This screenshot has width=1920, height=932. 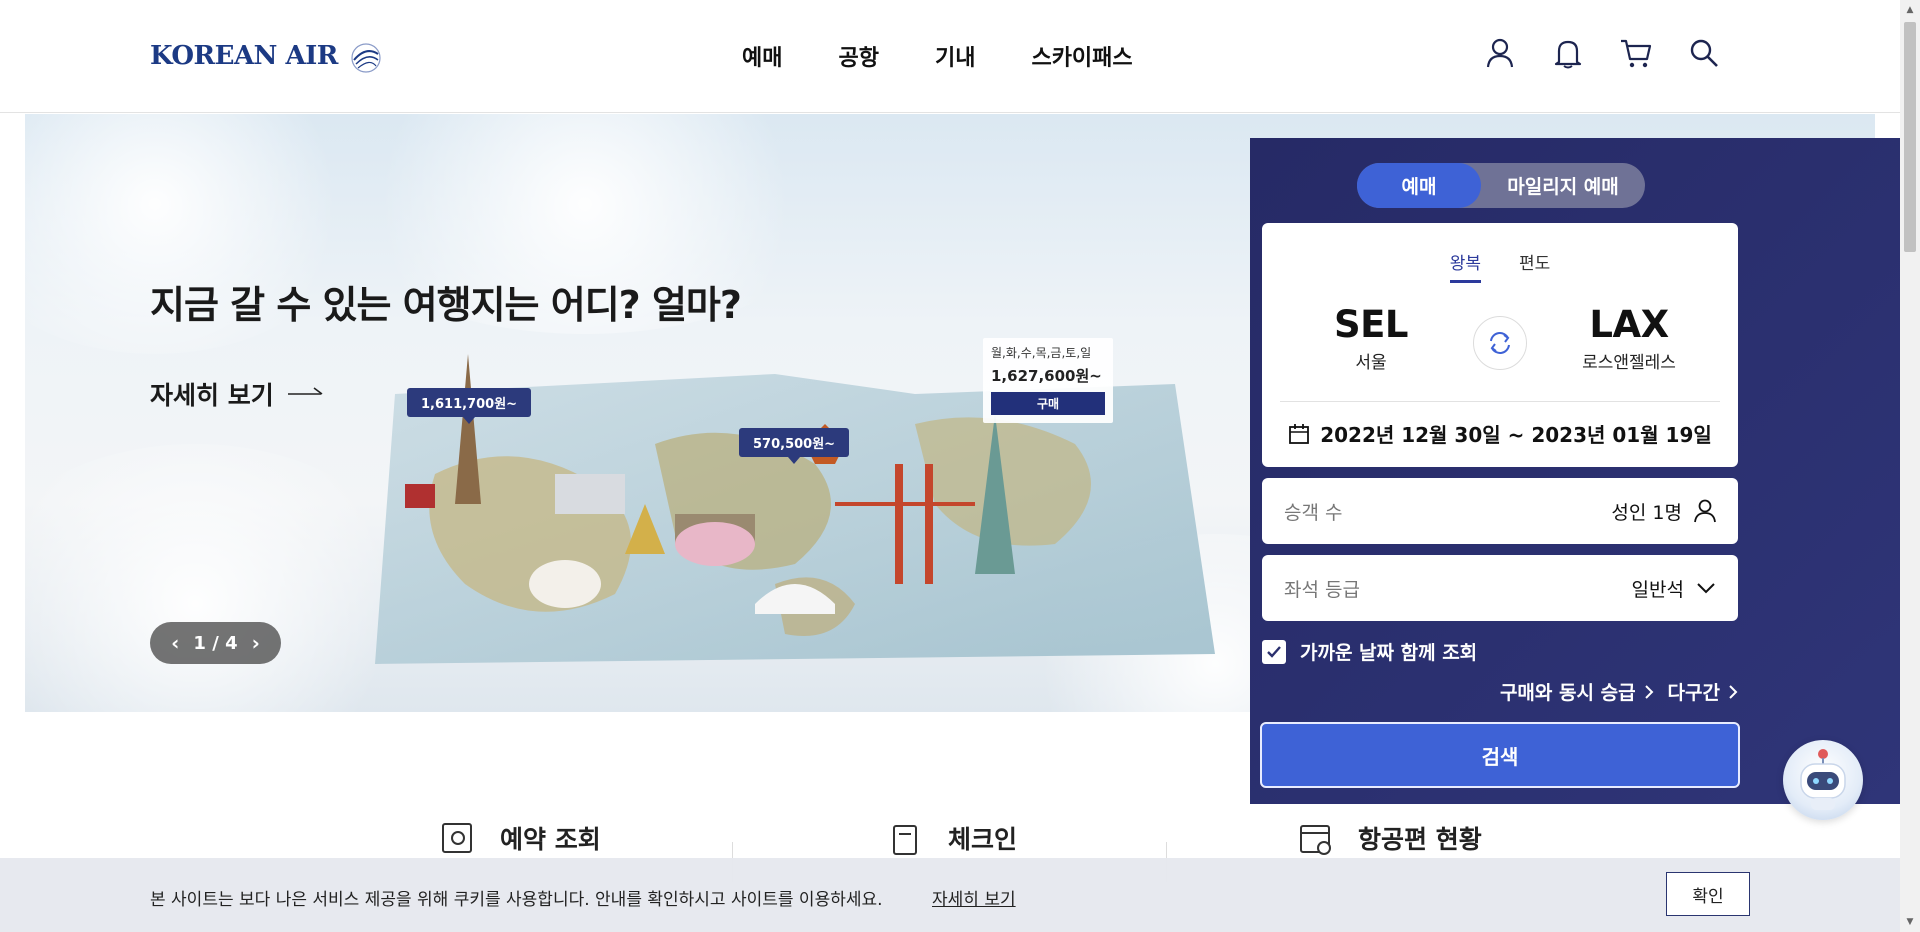 What do you see at coordinates (1322, 589) in the screenshot?
I see `cabin-class-label: 좌석 등급` at bounding box center [1322, 589].